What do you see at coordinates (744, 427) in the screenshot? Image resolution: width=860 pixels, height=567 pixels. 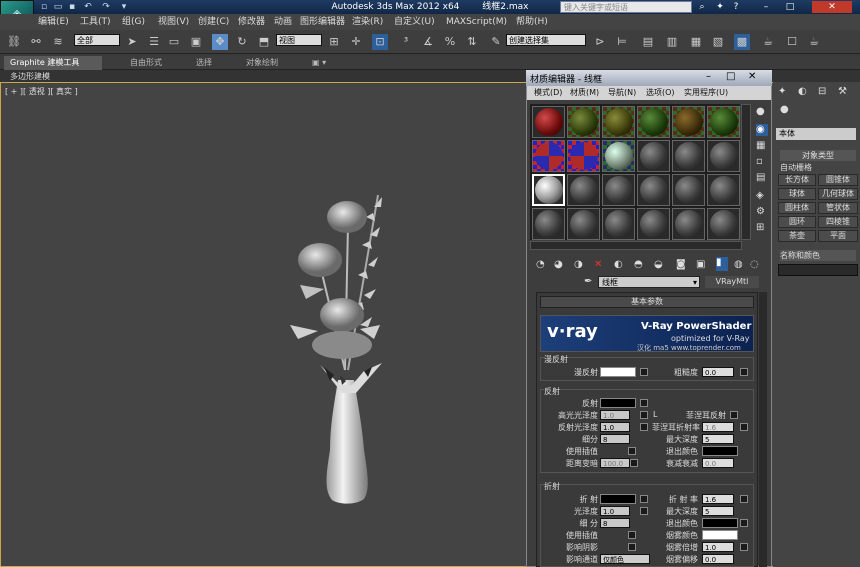 I see `fresnel-ior-map-button` at bounding box center [744, 427].